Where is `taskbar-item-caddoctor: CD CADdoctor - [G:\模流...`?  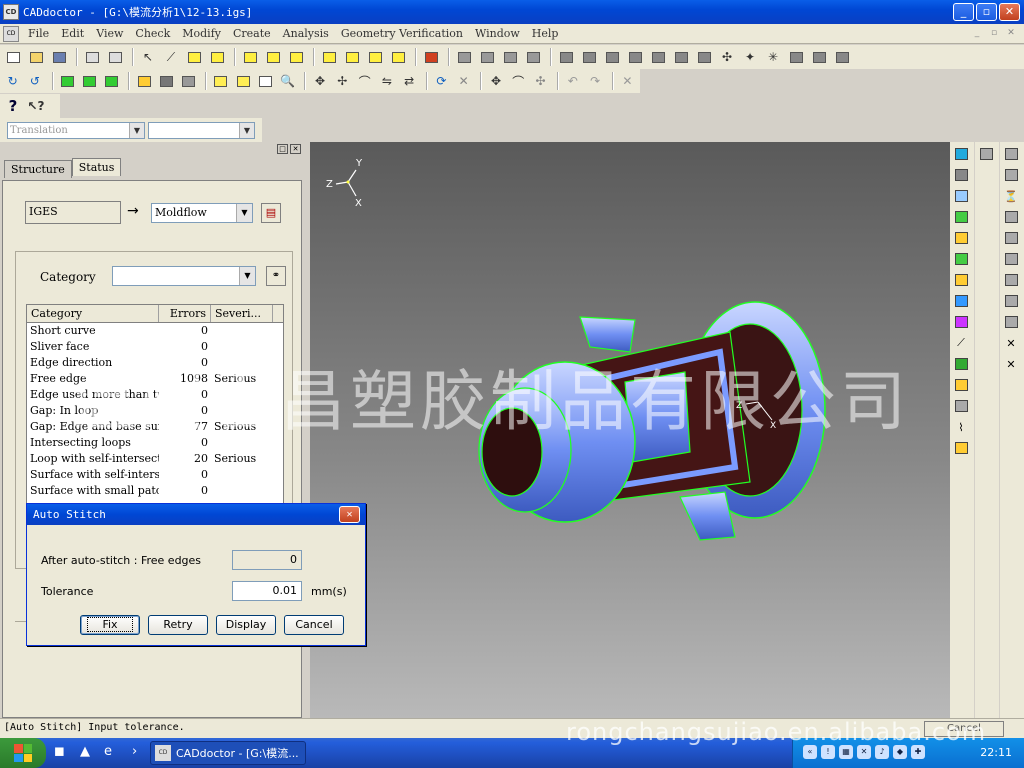
taskbar-item-caddoctor: CD CADdoctor - [G:\模流... is located at coordinates (228, 753).